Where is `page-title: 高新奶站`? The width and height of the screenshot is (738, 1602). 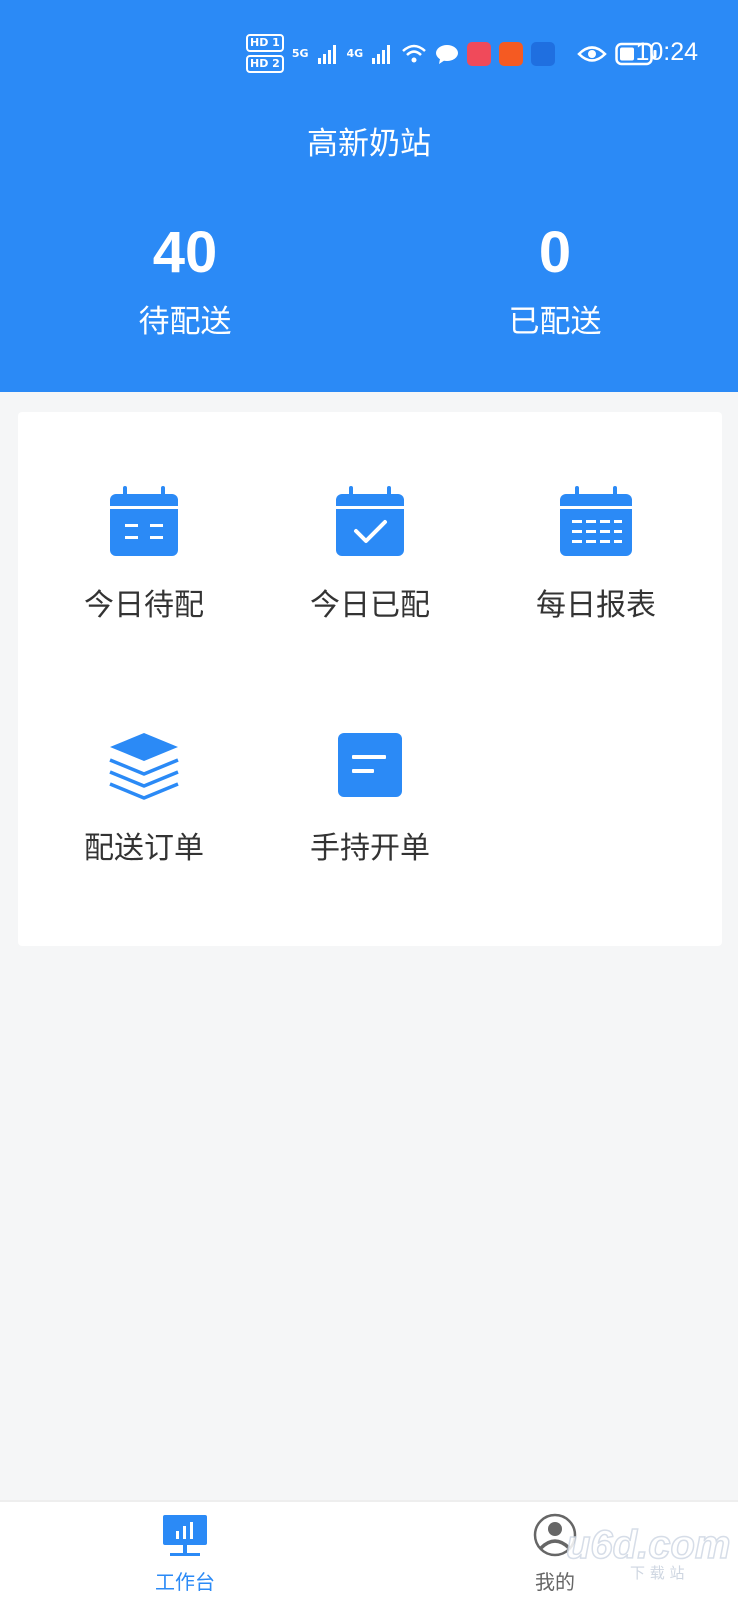
page-title: 高新奶站 is located at coordinates (369, 144).